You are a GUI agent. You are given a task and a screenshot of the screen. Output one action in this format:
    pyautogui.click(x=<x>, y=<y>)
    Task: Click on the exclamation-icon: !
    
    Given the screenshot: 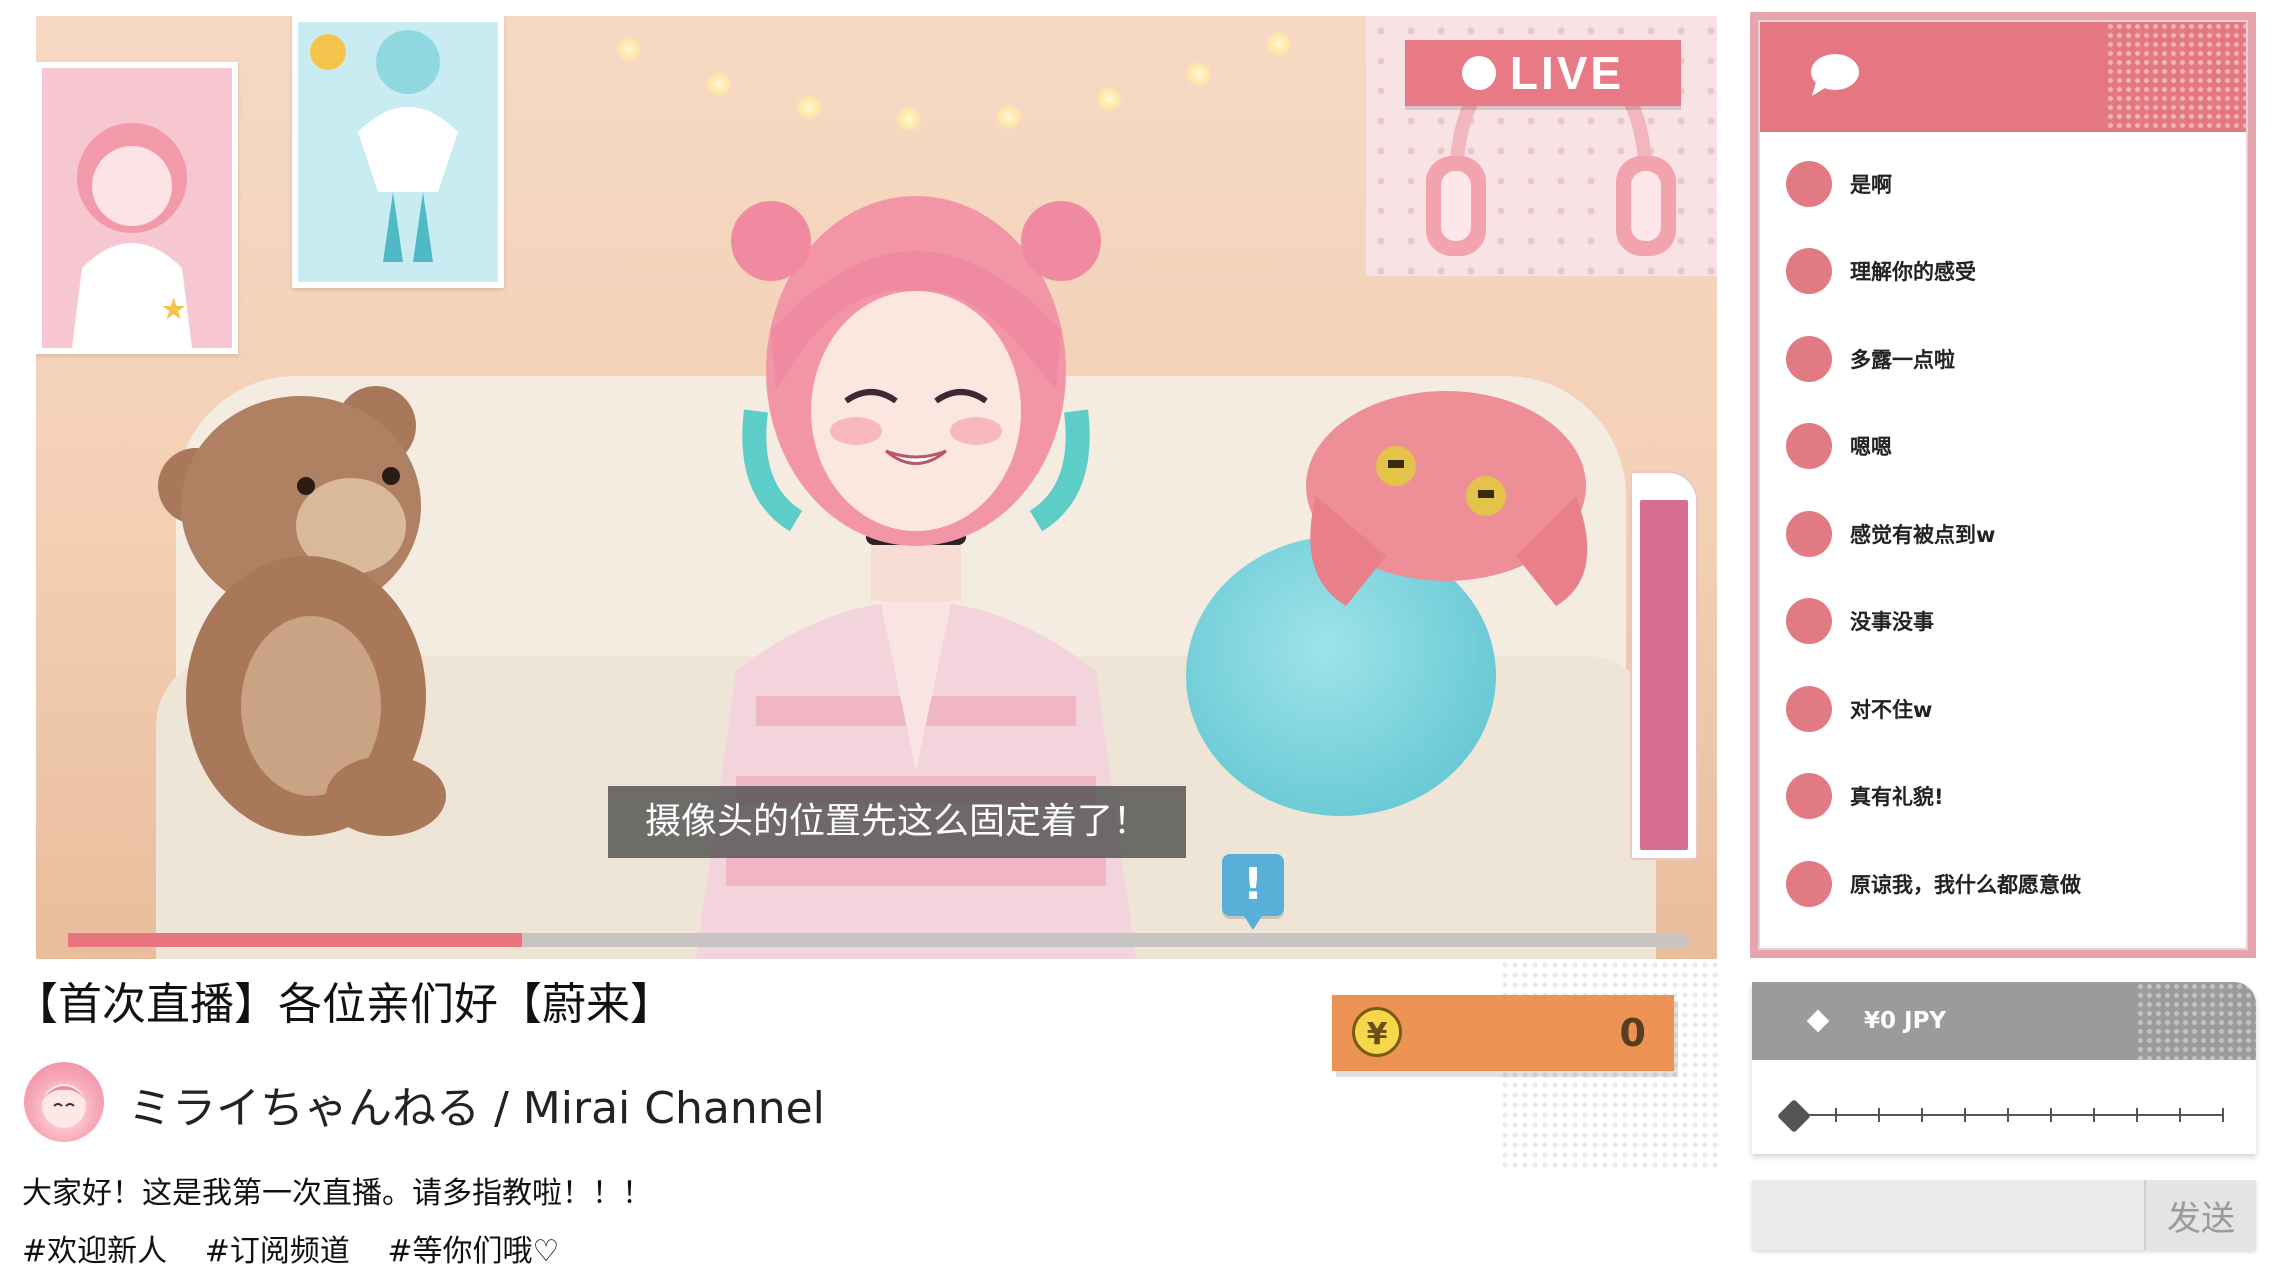 What is the action you would take?
    pyautogui.click(x=1253, y=892)
    